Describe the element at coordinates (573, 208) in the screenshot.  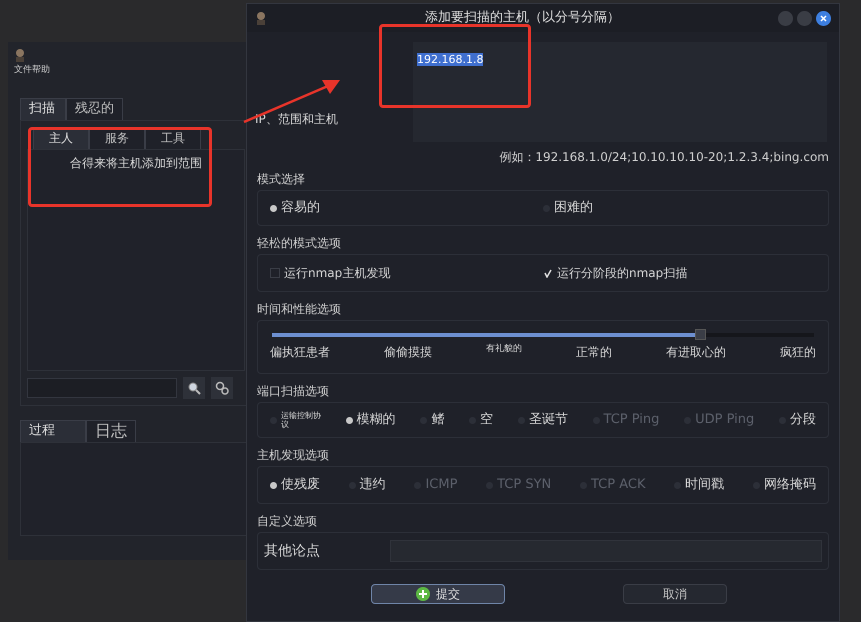
I see `option-label: 困难的` at that location.